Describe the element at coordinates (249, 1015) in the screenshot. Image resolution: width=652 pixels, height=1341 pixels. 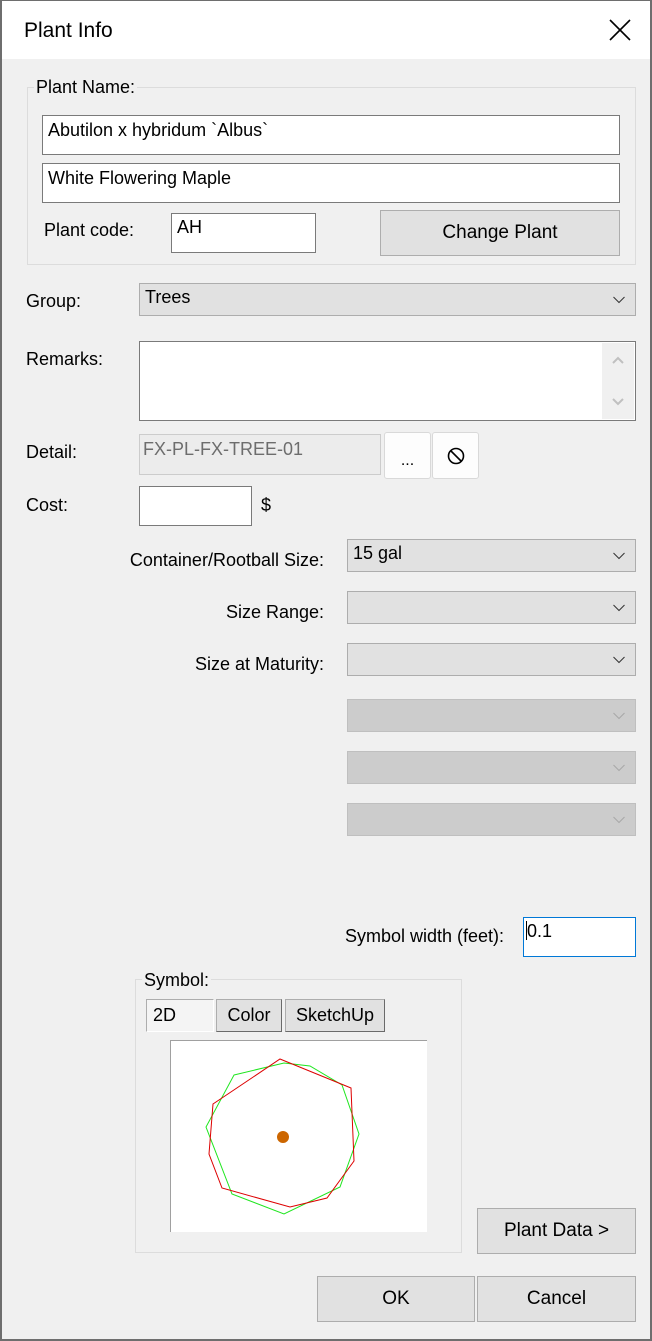
I see `tab-color: Color` at that location.